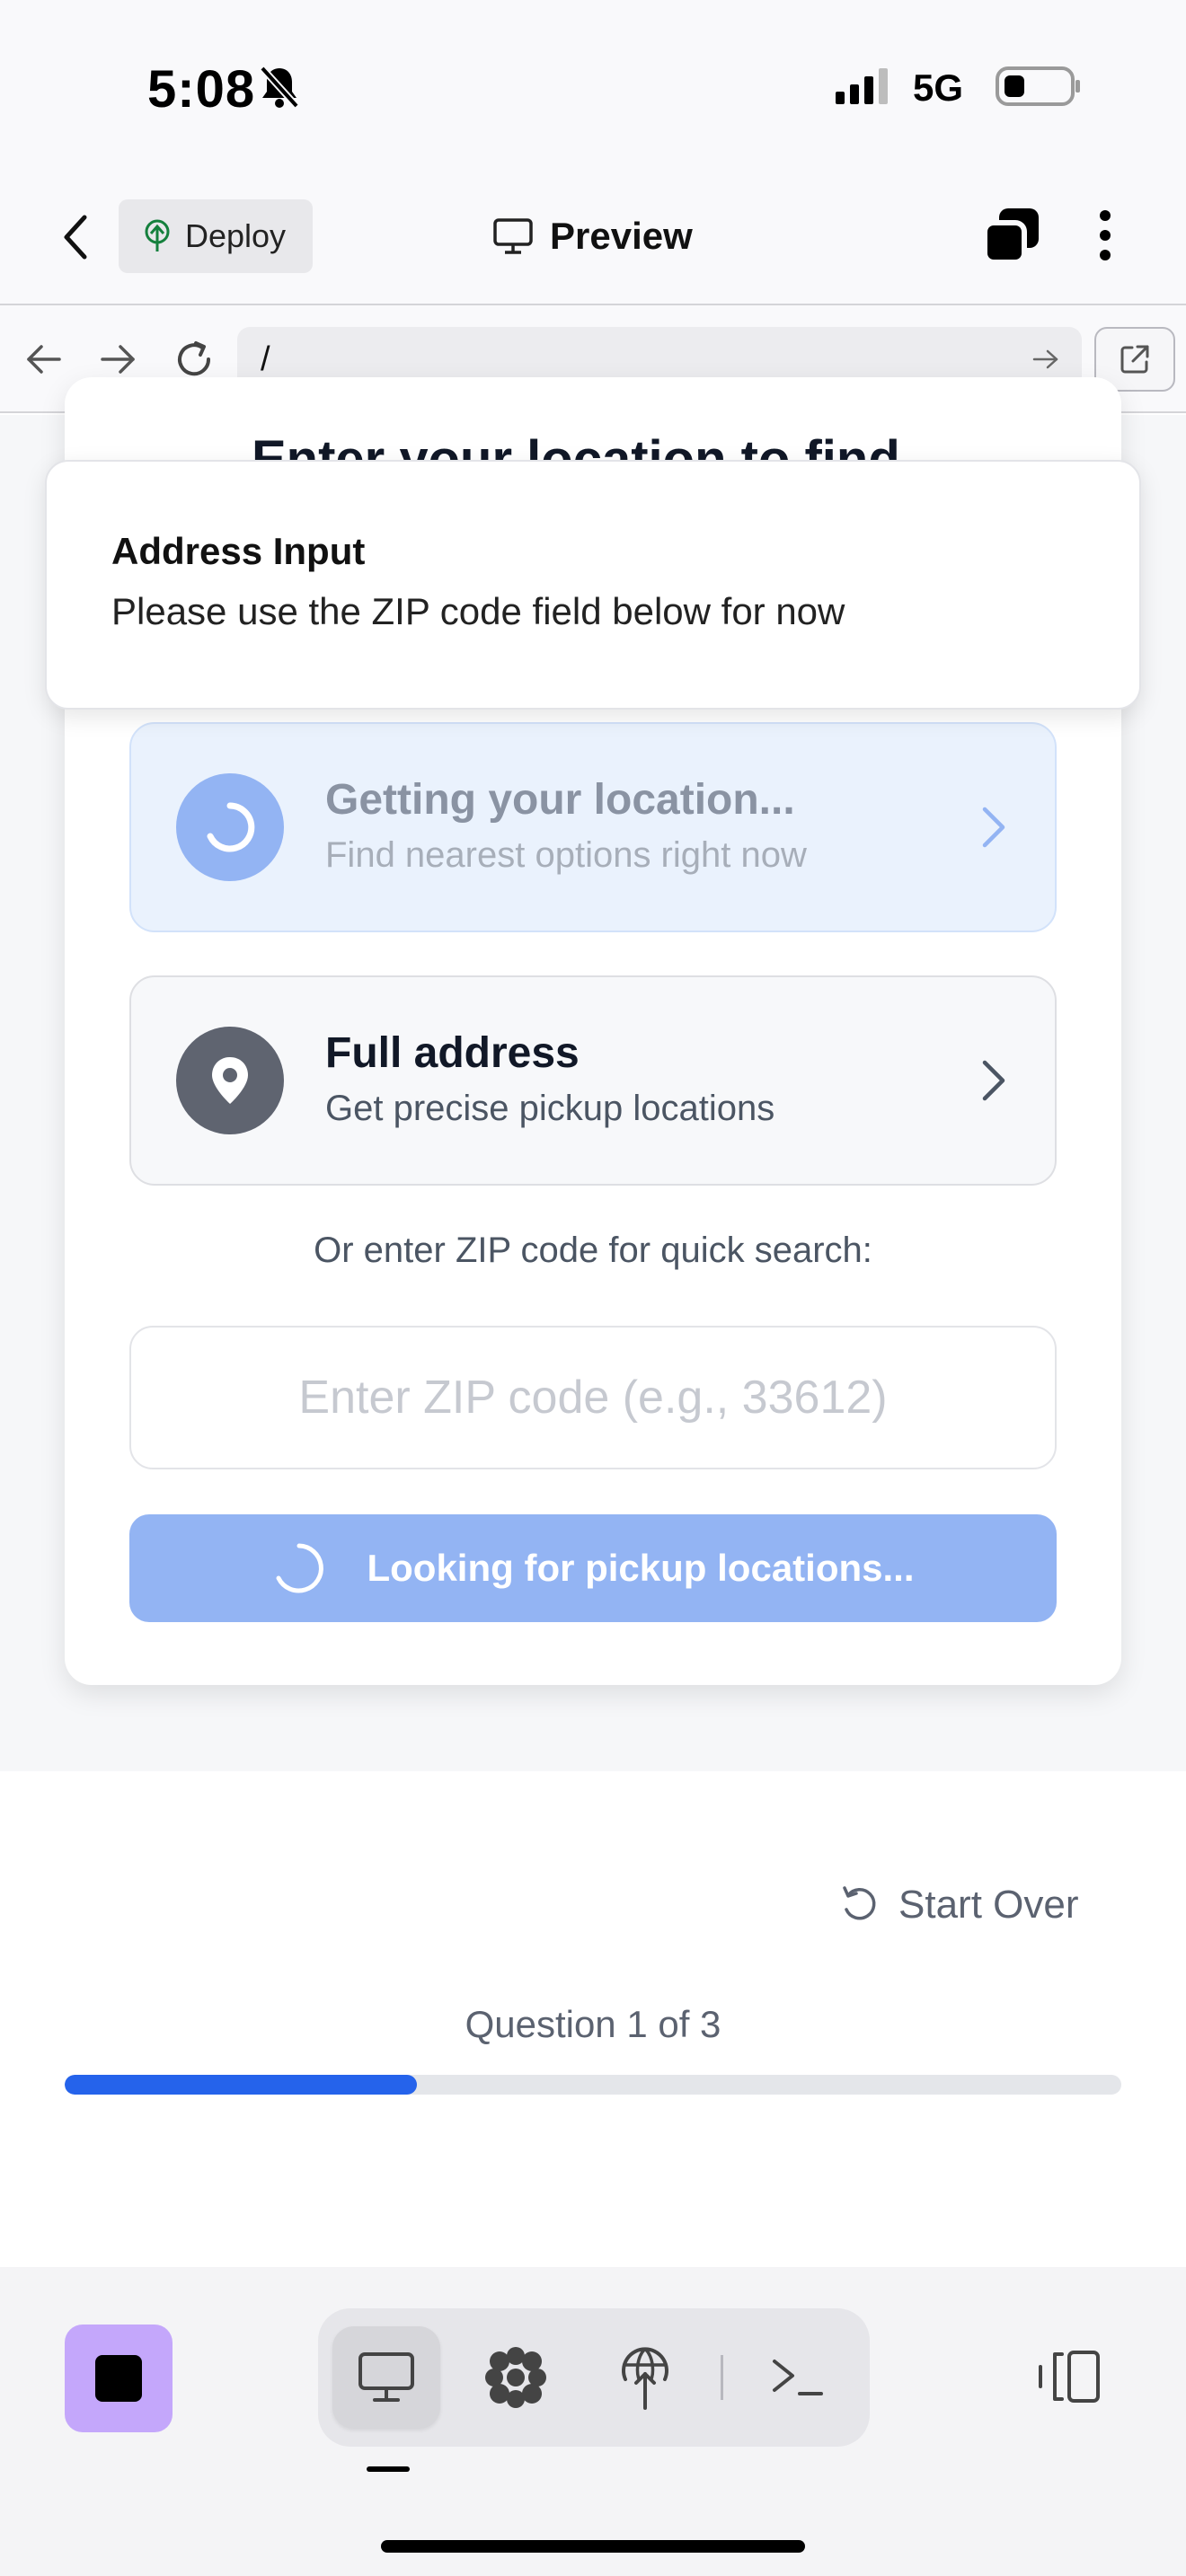 This screenshot has width=1186, height=2576. I want to click on panels-toggle-button, so click(1069, 2377).